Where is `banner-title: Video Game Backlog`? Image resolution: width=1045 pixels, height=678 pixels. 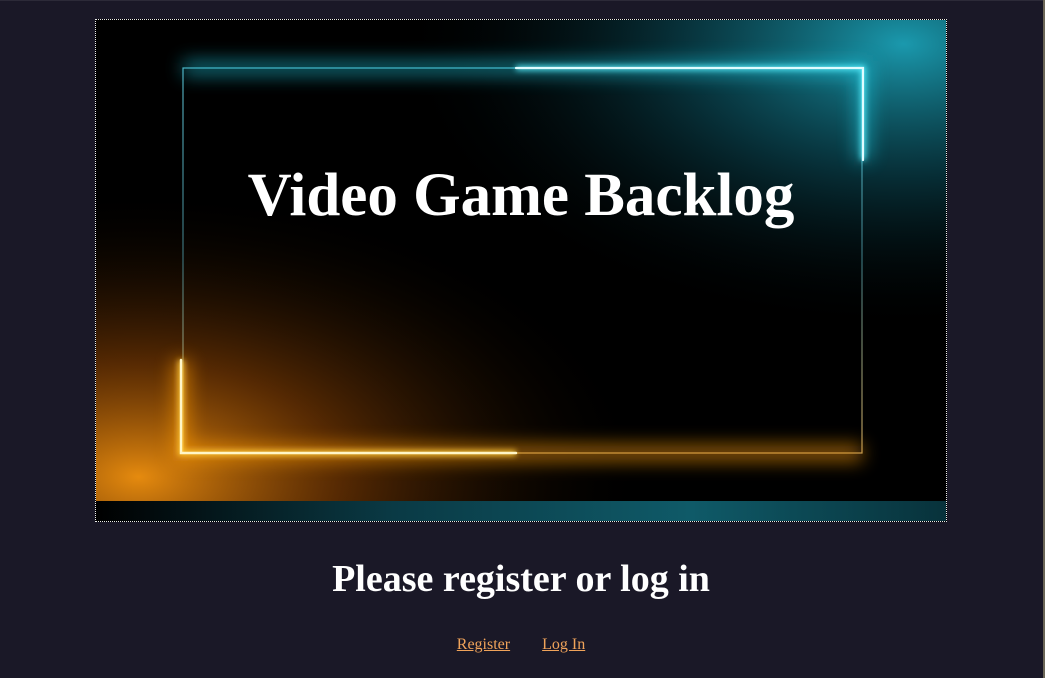 banner-title: Video Game Backlog is located at coordinates (521, 195).